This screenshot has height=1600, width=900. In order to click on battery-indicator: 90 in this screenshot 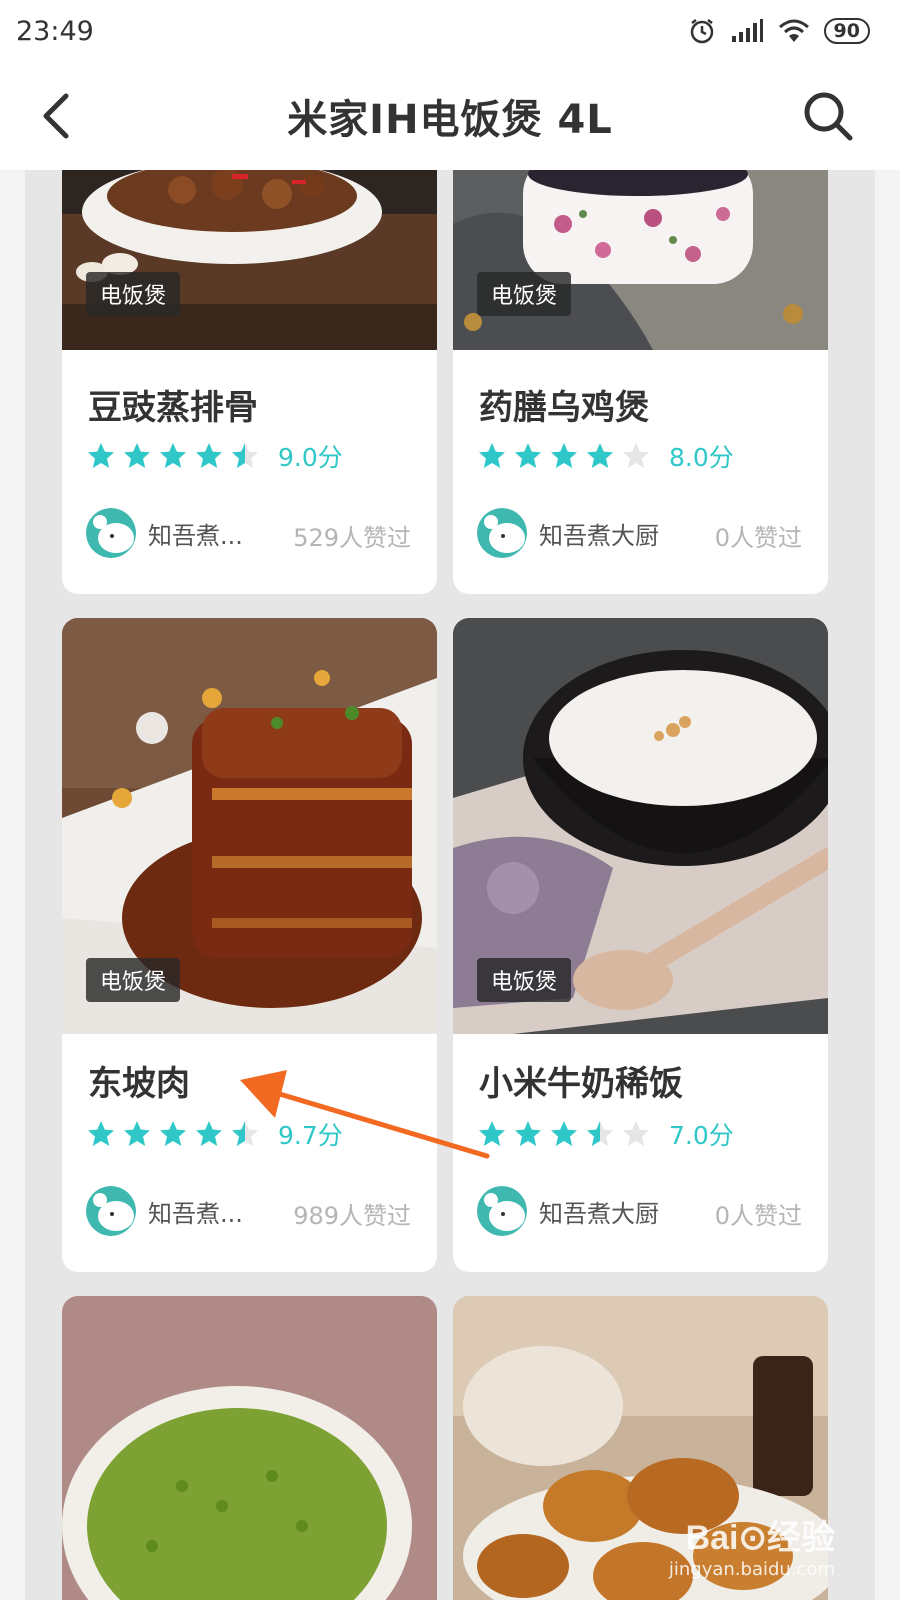, I will do `click(846, 31)`.